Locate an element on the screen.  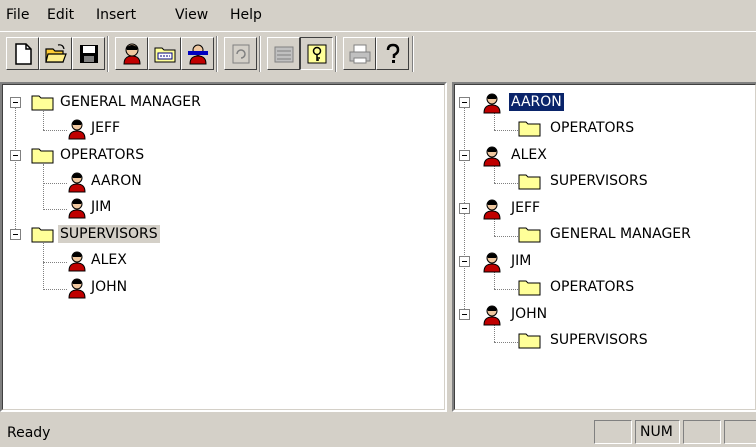
open-folder-icon is located at coordinates (56, 53).